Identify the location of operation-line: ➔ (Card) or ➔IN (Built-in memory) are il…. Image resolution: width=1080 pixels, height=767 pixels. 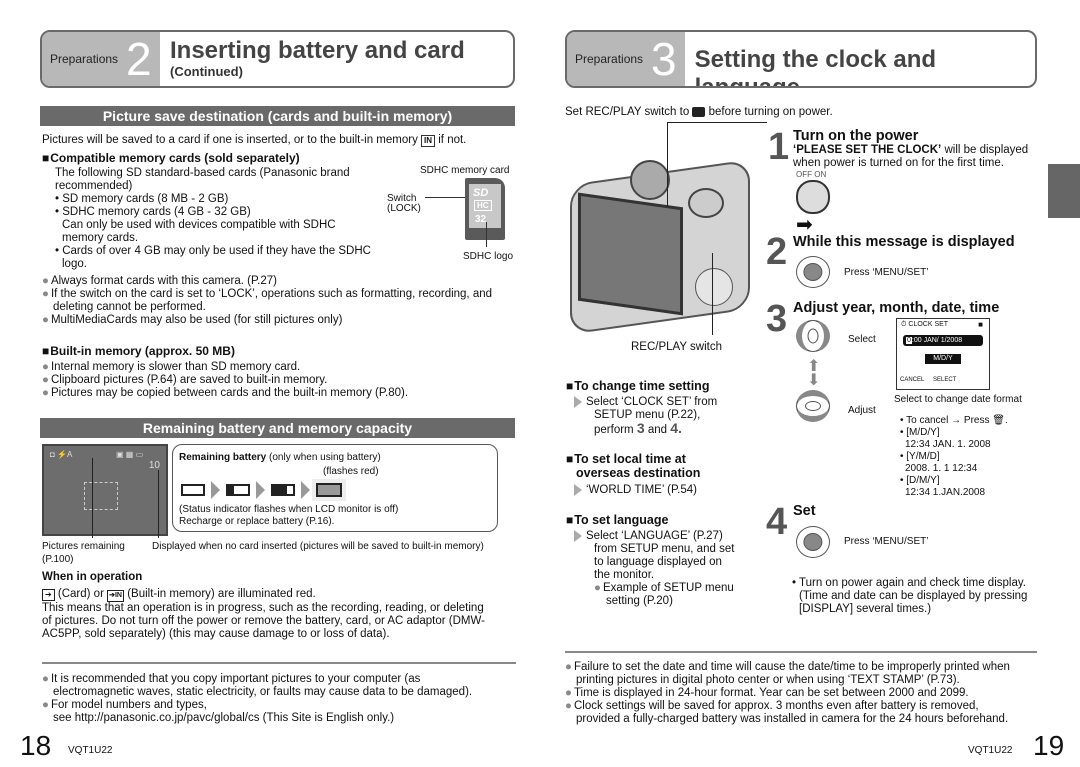
(179, 595).